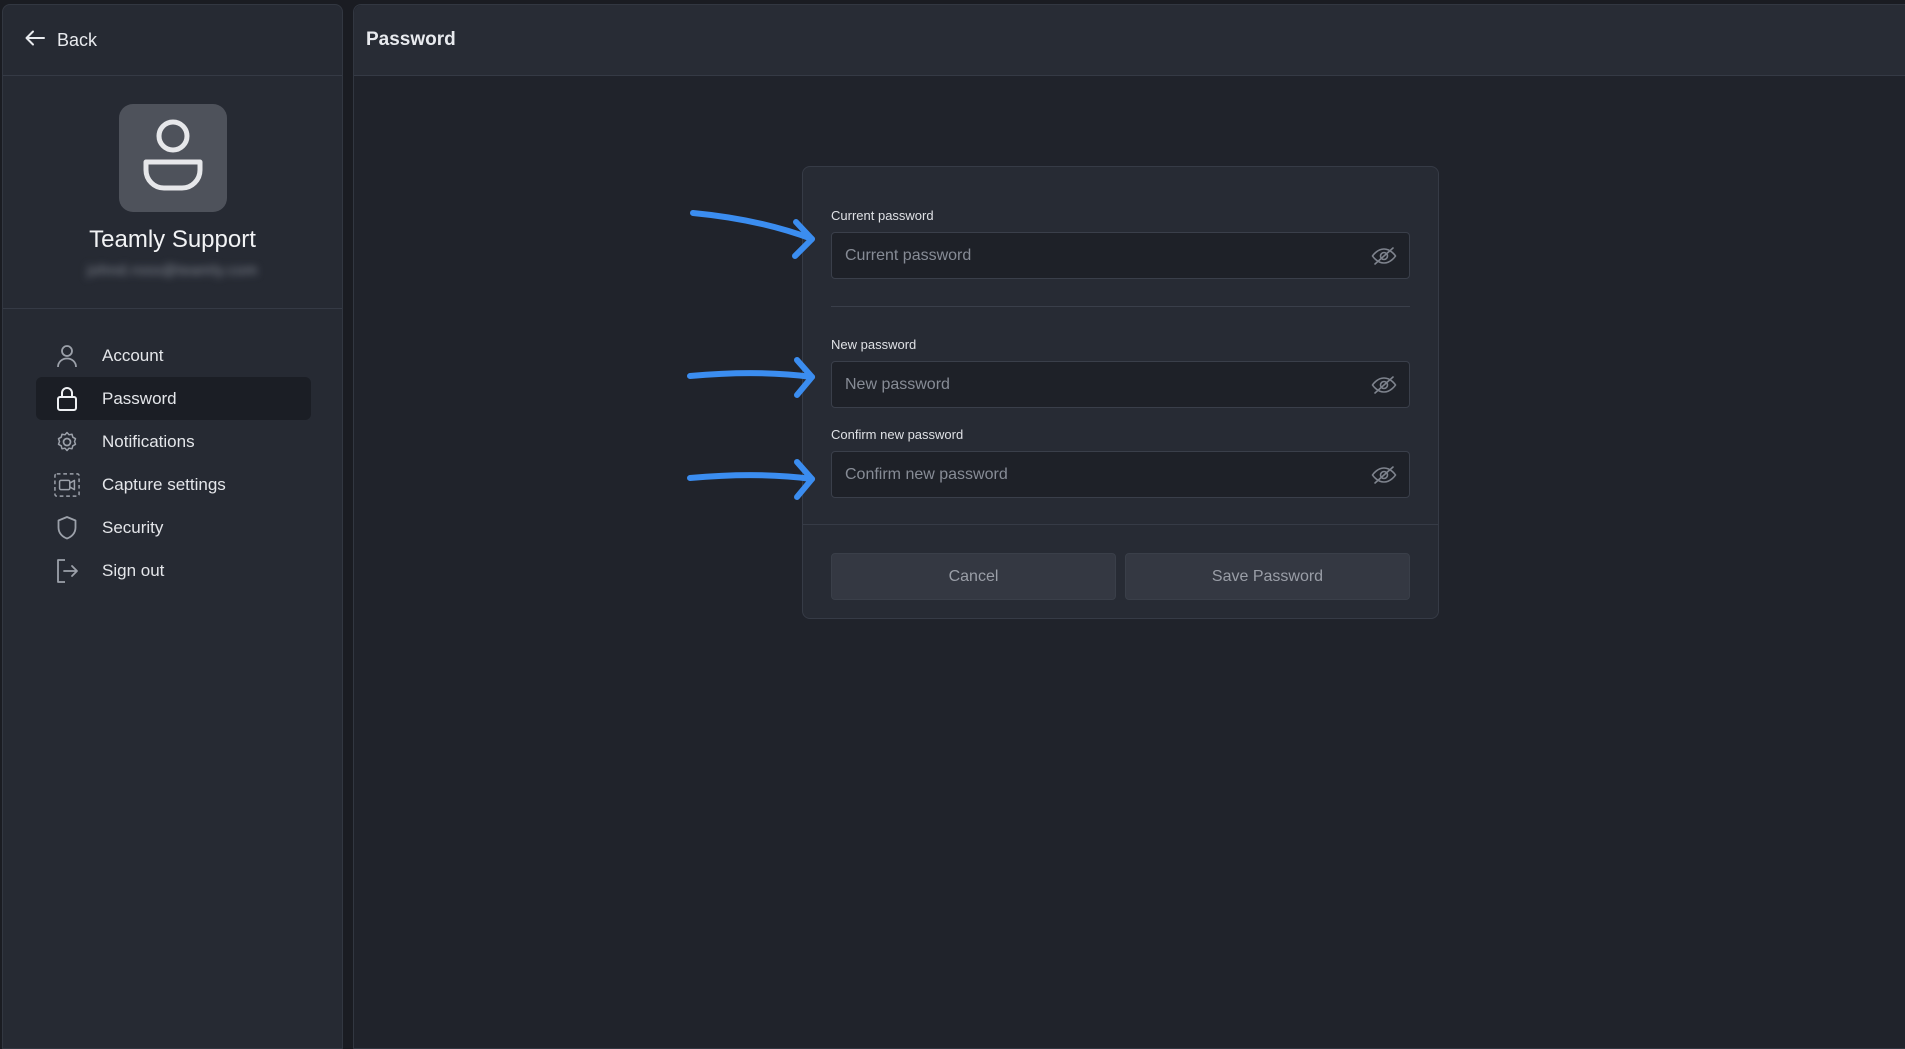 Image resolution: width=1905 pixels, height=1049 pixels. What do you see at coordinates (164, 484) in the screenshot?
I see `sidebar-item-label: Capture settings` at bounding box center [164, 484].